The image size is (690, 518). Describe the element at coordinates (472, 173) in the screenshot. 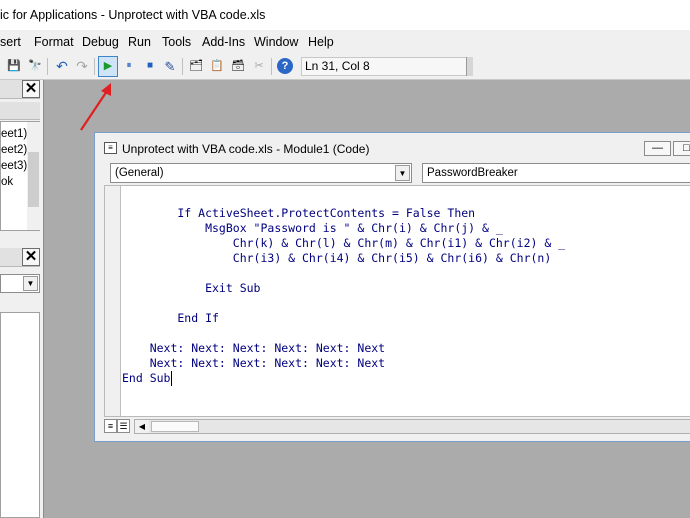

I see `procedure-combo-value: PasswordBreaker` at that location.